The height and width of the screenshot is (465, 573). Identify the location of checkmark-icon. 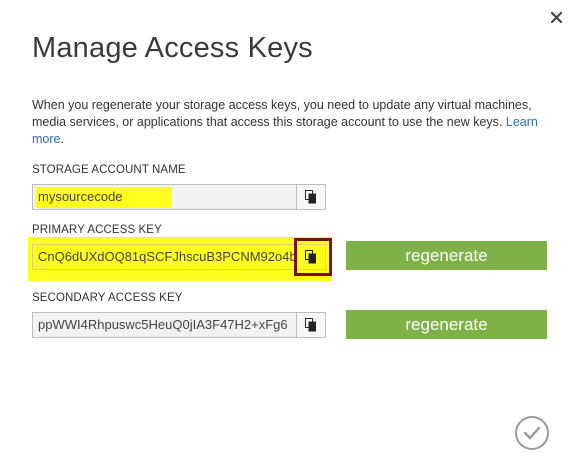
(532, 433).